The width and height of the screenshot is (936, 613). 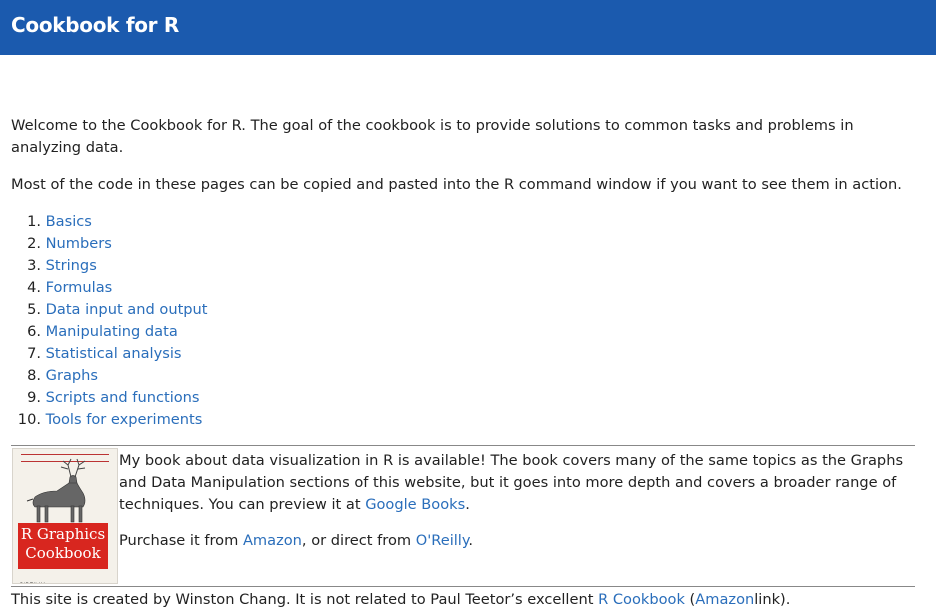 I want to click on toc-item-number: 7., so click(x=34, y=353).